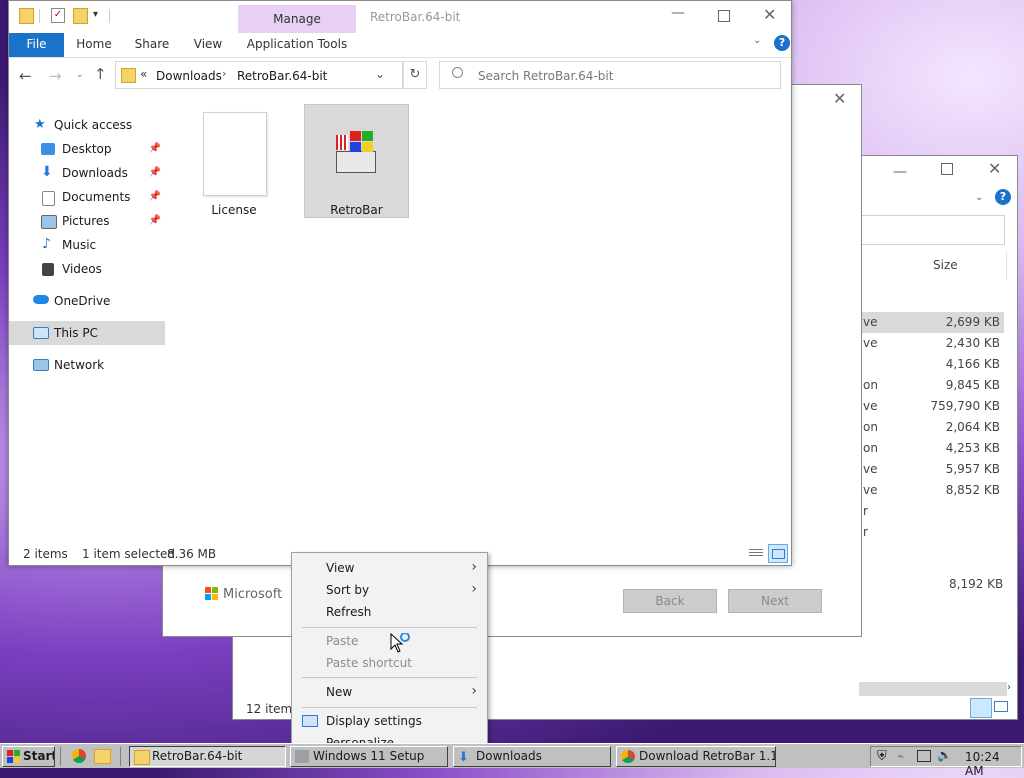 This screenshot has height=778, width=1024. I want to click on tab-share: Share, so click(152, 45).